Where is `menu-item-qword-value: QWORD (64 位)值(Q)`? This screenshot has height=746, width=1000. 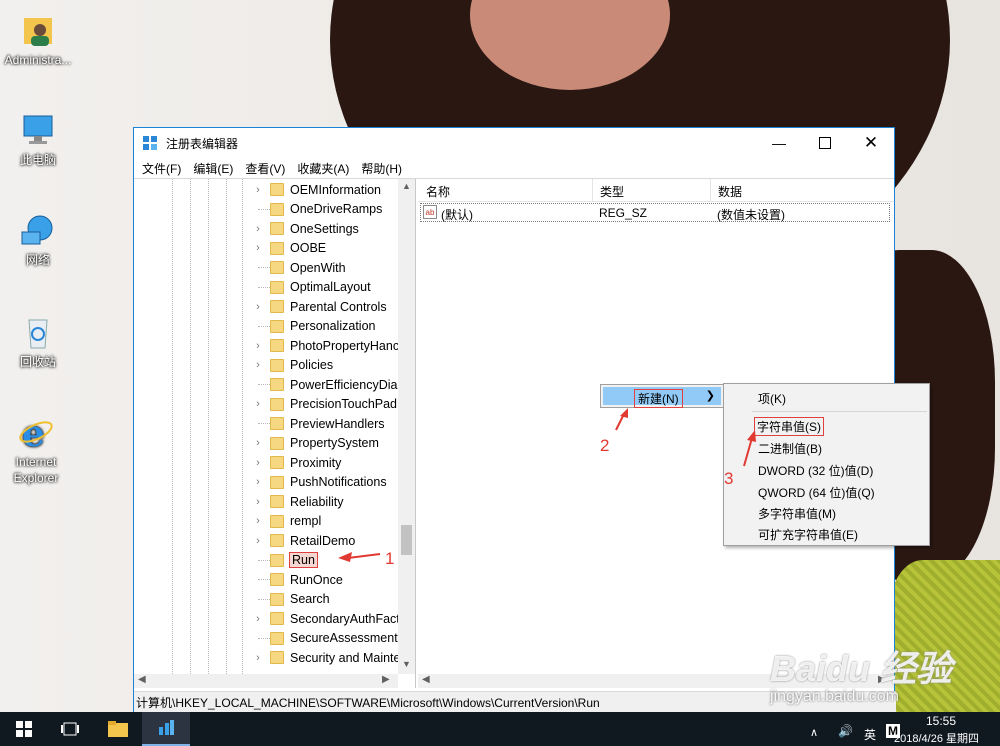 menu-item-qword-value: QWORD (64 位)值(Q) is located at coordinates (816, 492).